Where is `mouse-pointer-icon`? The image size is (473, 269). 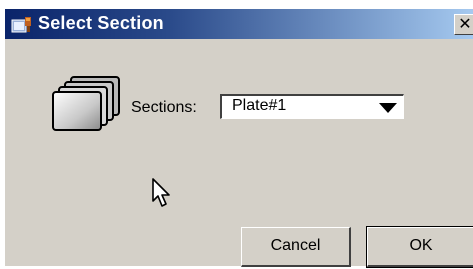 mouse-pointer-icon is located at coordinates (161, 192).